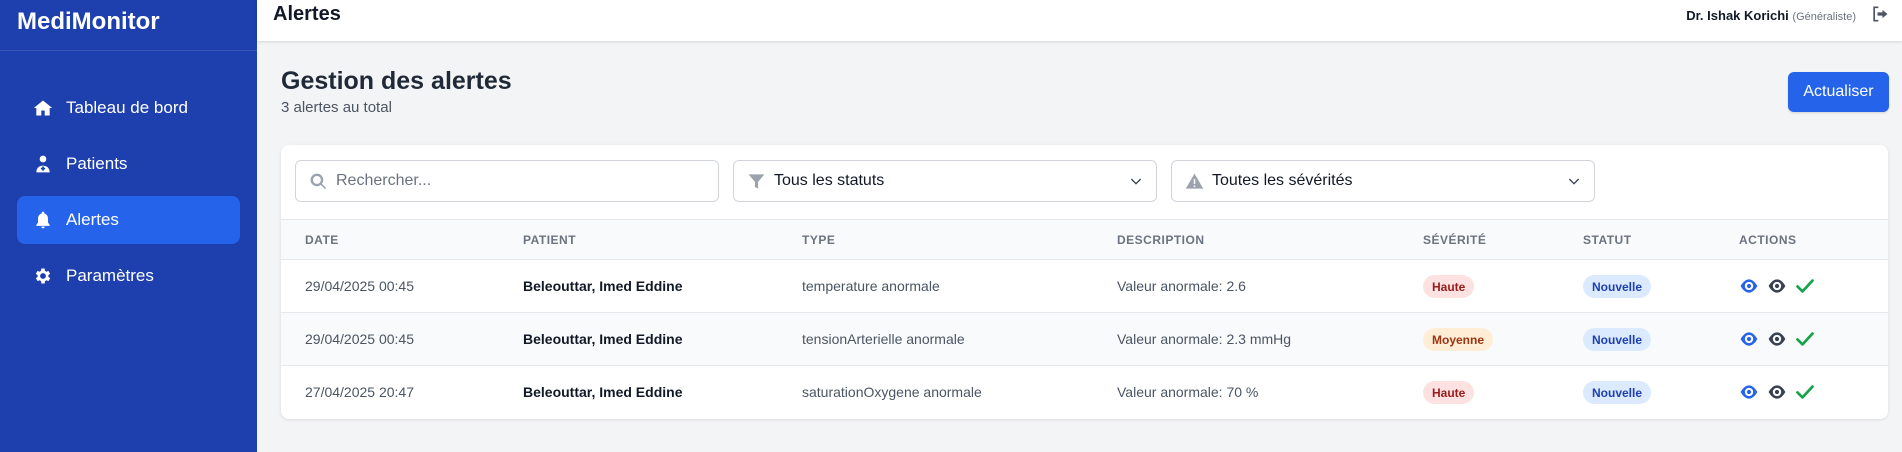  I want to click on column-header-status: Statut, so click(1607, 240).